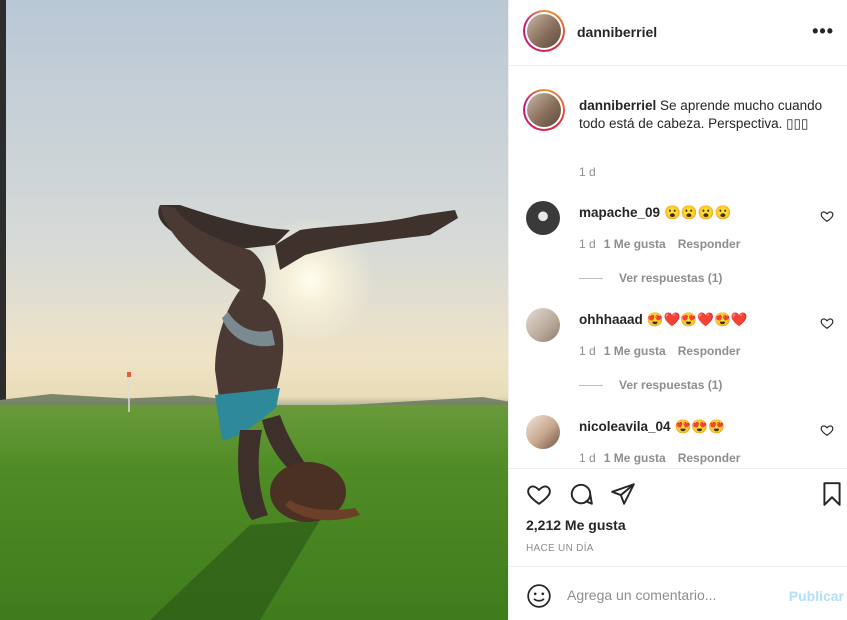 The height and width of the screenshot is (620, 847). What do you see at coordinates (823, 31) in the screenshot?
I see `more-horizontal-icon: •••` at bounding box center [823, 31].